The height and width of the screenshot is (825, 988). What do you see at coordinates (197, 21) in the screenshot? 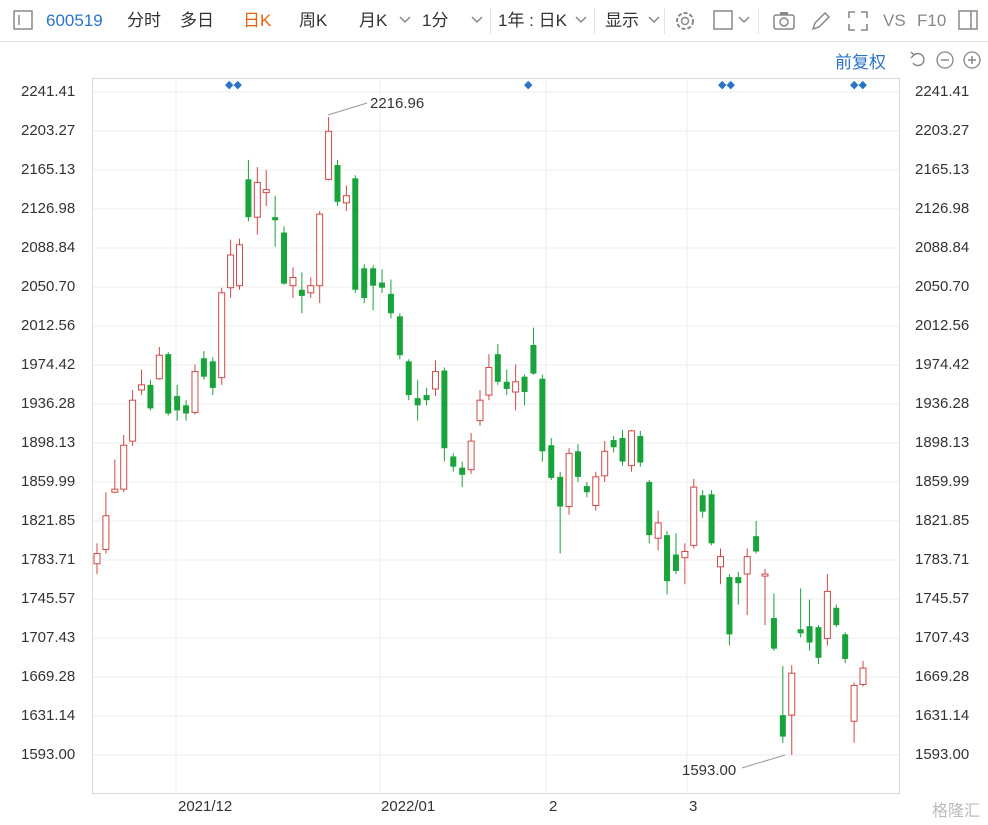
I see `tab-multi-day: 多日` at bounding box center [197, 21].